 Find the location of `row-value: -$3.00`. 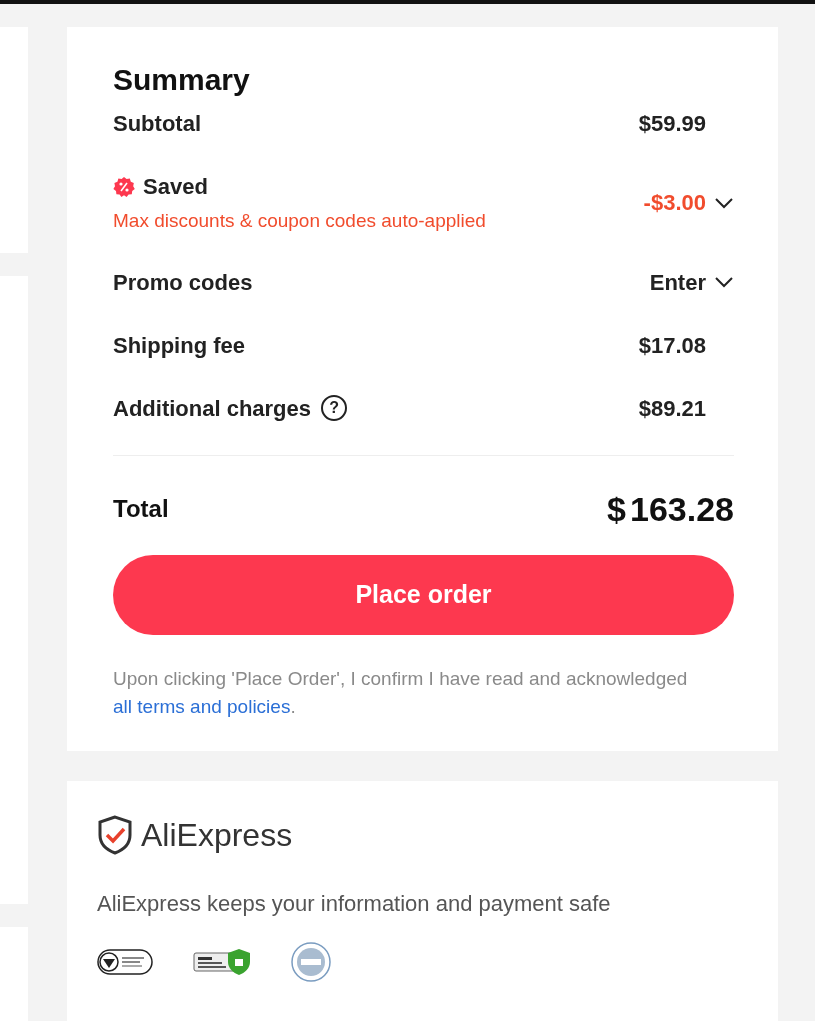

row-value: -$3.00 is located at coordinates (674, 203).